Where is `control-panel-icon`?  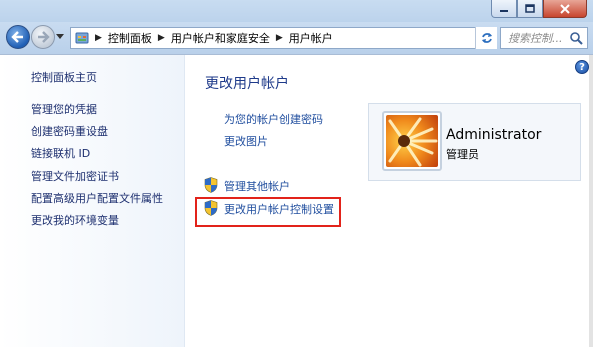 control-panel-icon is located at coordinates (82, 38).